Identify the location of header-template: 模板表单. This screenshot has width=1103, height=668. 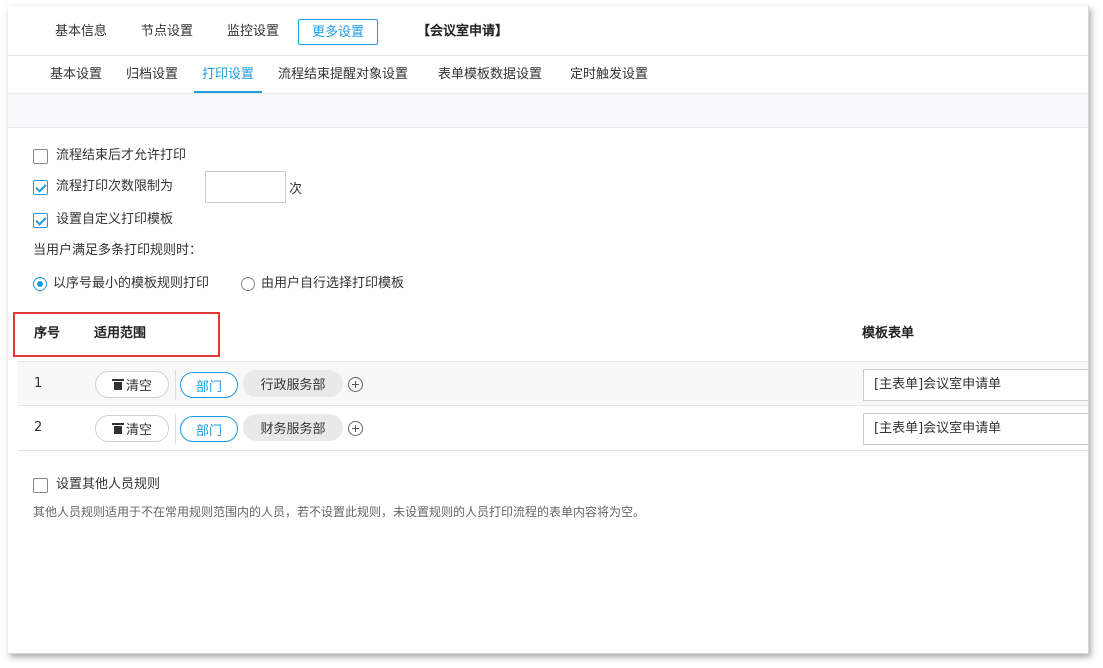
(888, 333).